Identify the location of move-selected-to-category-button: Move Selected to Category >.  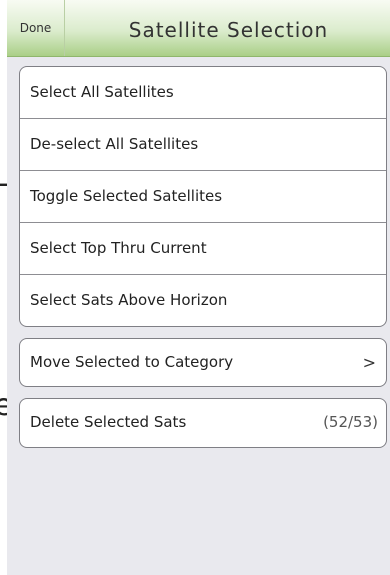
(203, 362).